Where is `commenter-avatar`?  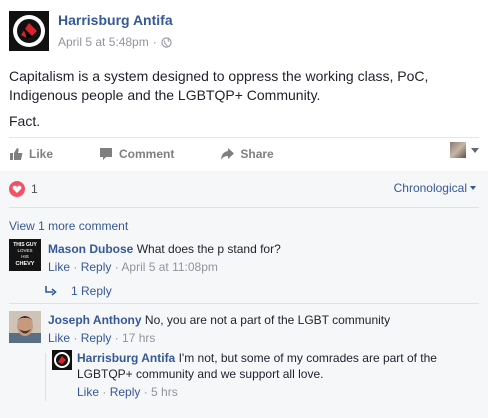
commenter-avatar is located at coordinates (25, 327).